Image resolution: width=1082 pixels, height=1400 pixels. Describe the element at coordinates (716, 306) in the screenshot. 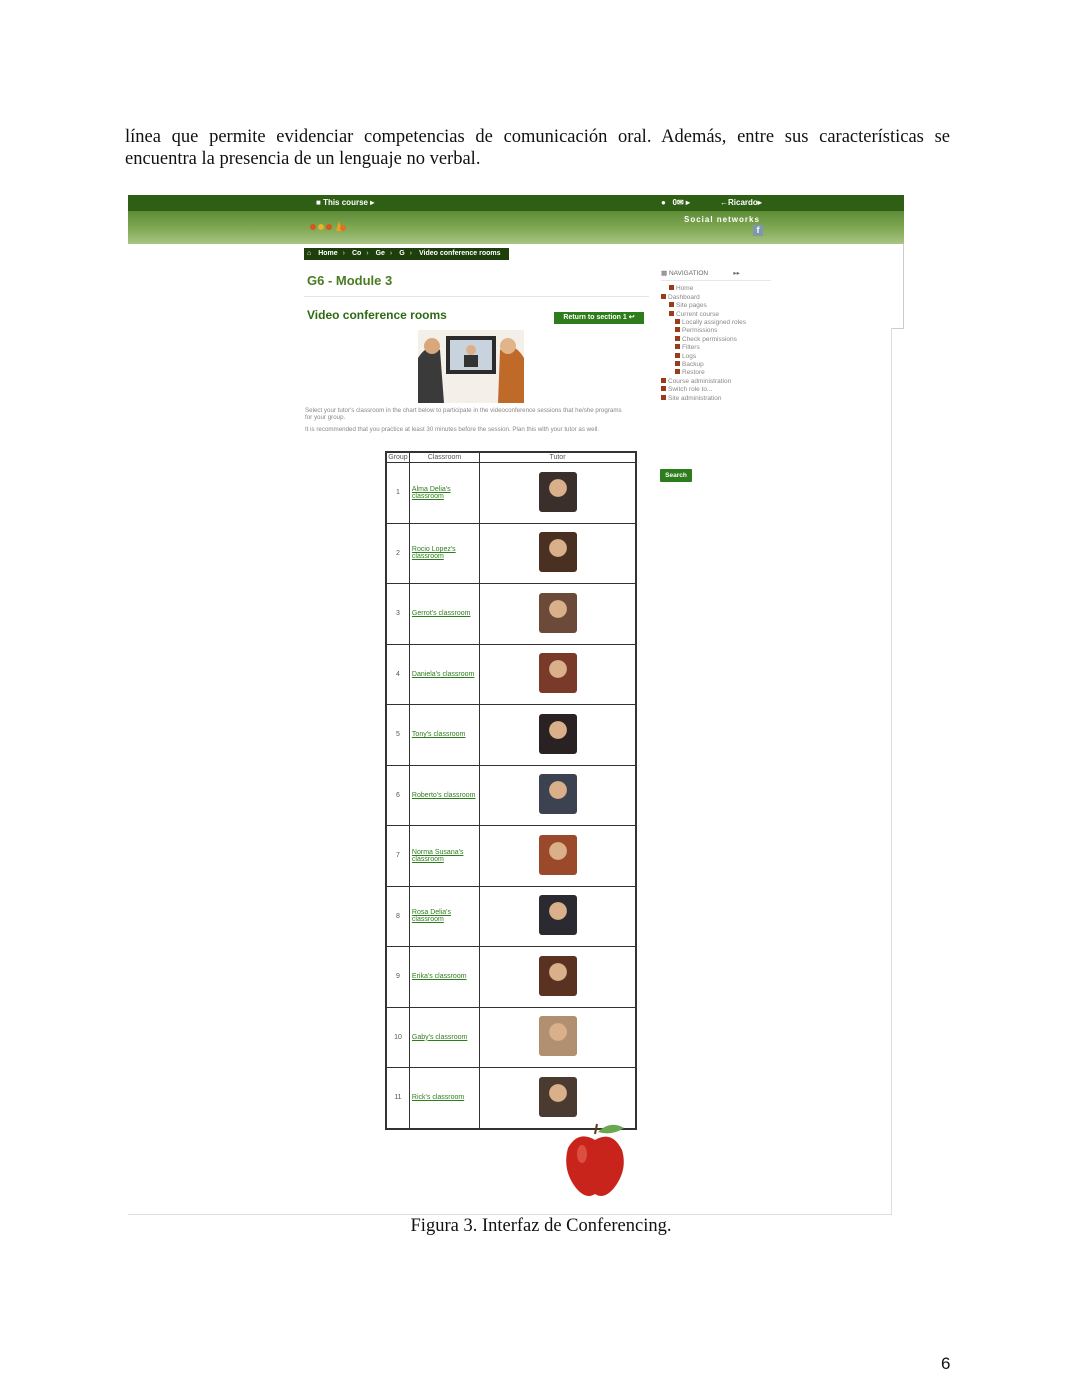

I see `nav-item: Site pages` at that location.